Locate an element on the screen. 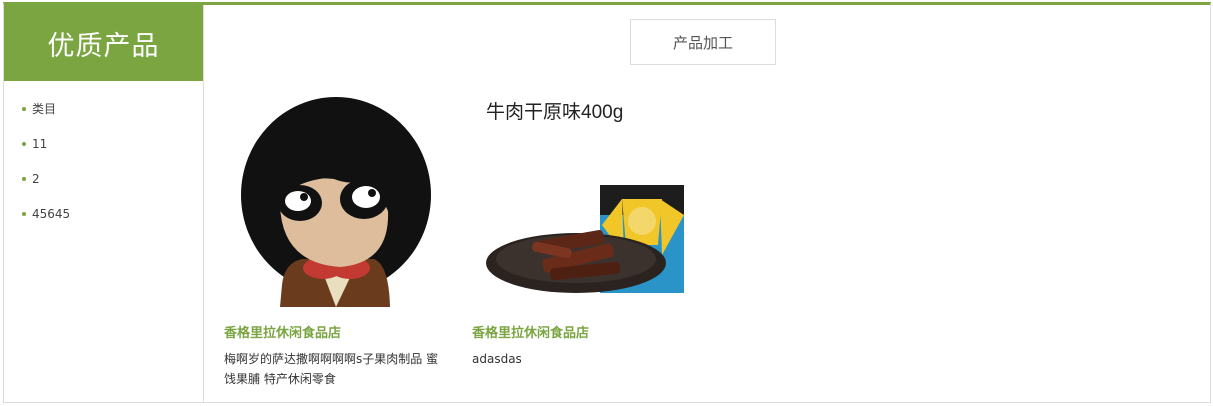 The image size is (1213, 406). product-card: 牛肉干原味400g 香格里拉休闲食品店 adasdas is located at coordinates (580, 232).